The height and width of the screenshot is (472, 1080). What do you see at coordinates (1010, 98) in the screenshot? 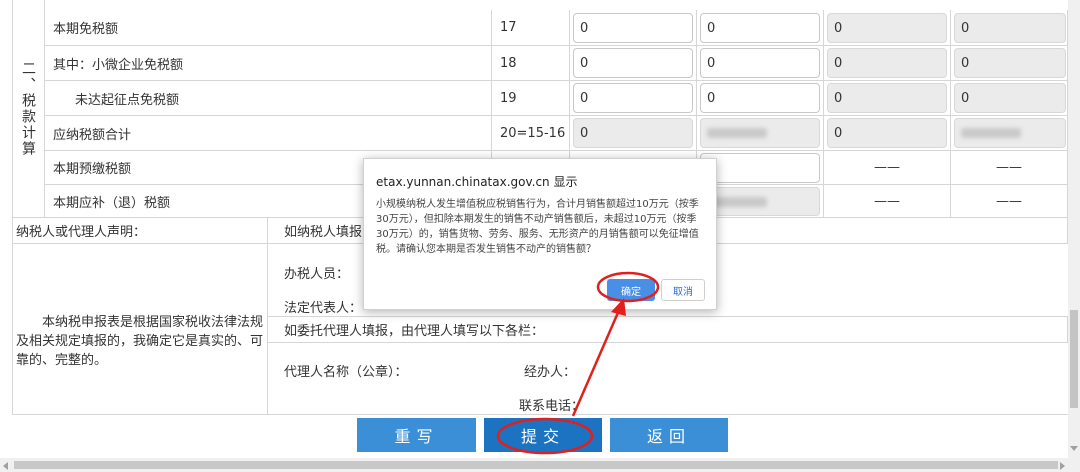
I see `row-19-input-4: 0` at bounding box center [1010, 98].